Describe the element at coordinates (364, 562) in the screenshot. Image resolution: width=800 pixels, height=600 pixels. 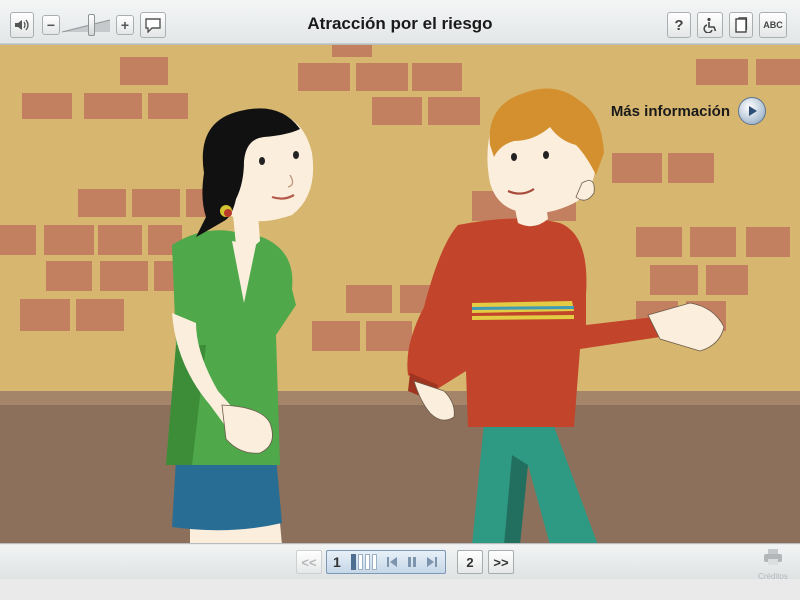
I see `page-progress` at that location.